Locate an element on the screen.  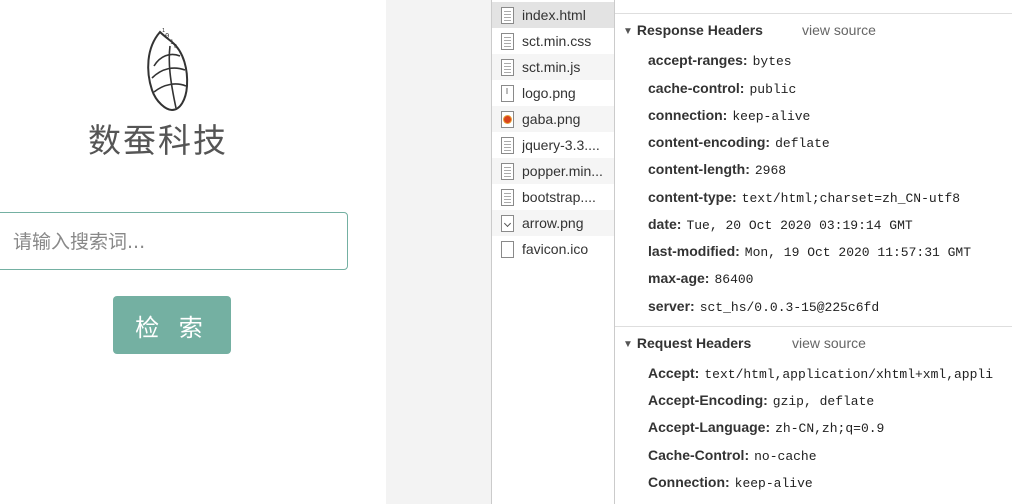
response-header-row: accept-ranges: bytes is located at coordinates (720, 62).